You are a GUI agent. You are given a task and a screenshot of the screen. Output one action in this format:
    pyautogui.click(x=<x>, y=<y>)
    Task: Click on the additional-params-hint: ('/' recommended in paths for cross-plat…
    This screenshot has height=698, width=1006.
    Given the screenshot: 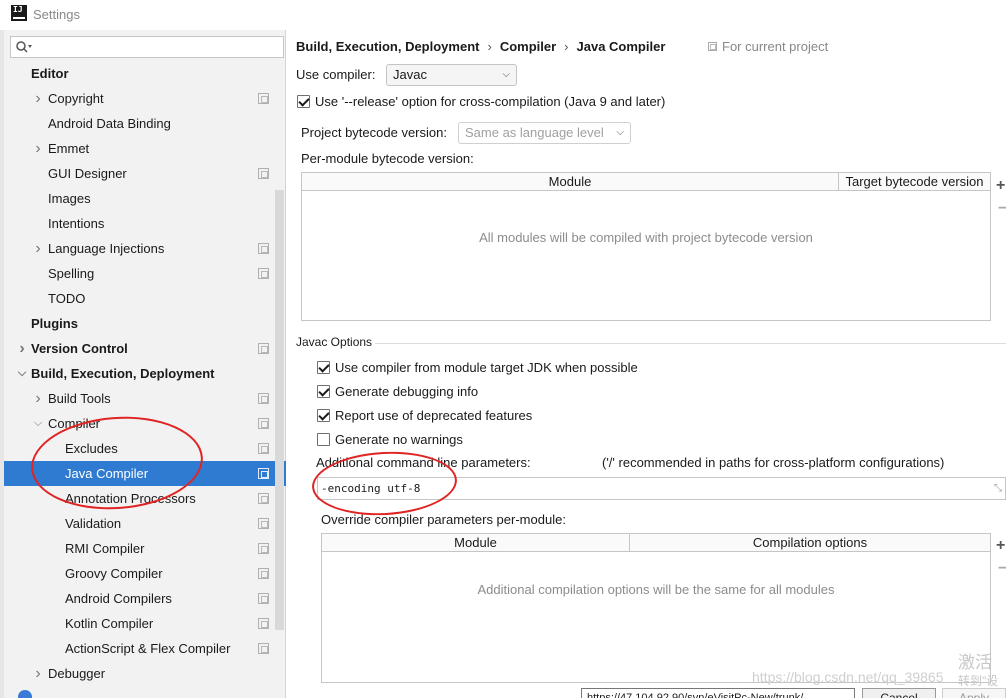 What is the action you would take?
    pyautogui.click(x=773, y=462)
    